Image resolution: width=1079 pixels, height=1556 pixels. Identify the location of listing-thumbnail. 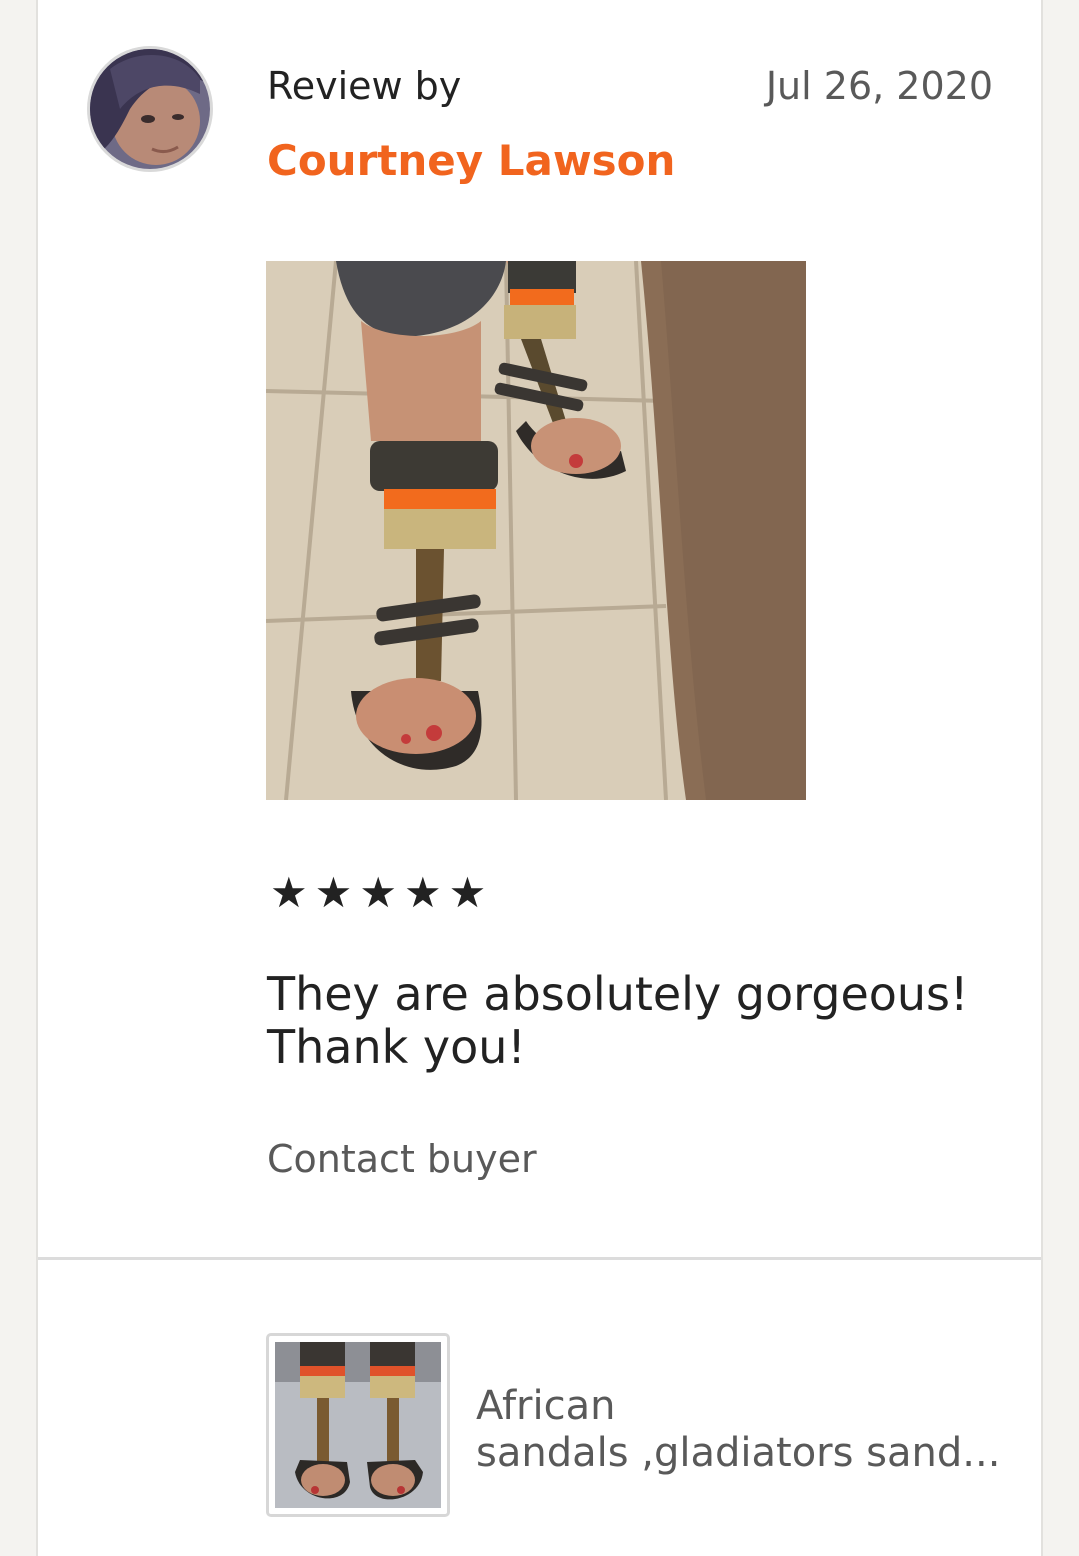
(358, 1425).